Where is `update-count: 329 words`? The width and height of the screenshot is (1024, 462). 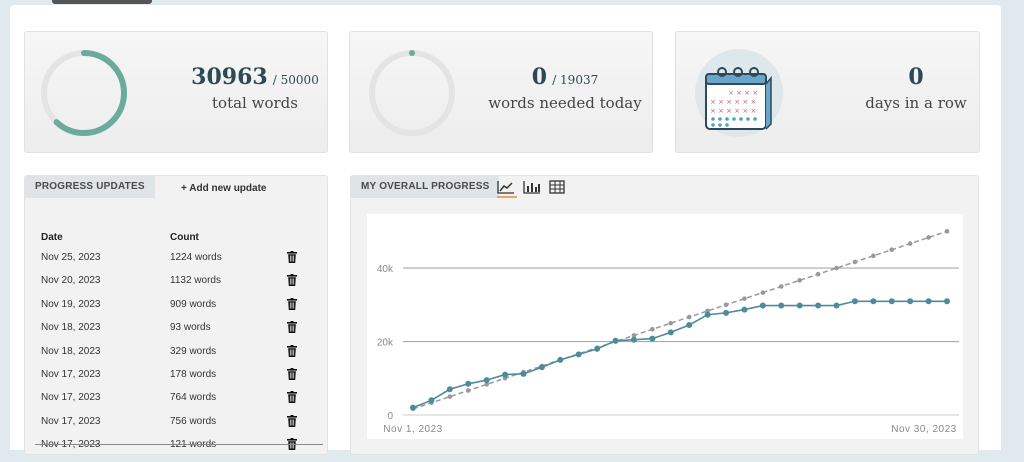 update-count: 329 words is located at coordinates (193, 351).